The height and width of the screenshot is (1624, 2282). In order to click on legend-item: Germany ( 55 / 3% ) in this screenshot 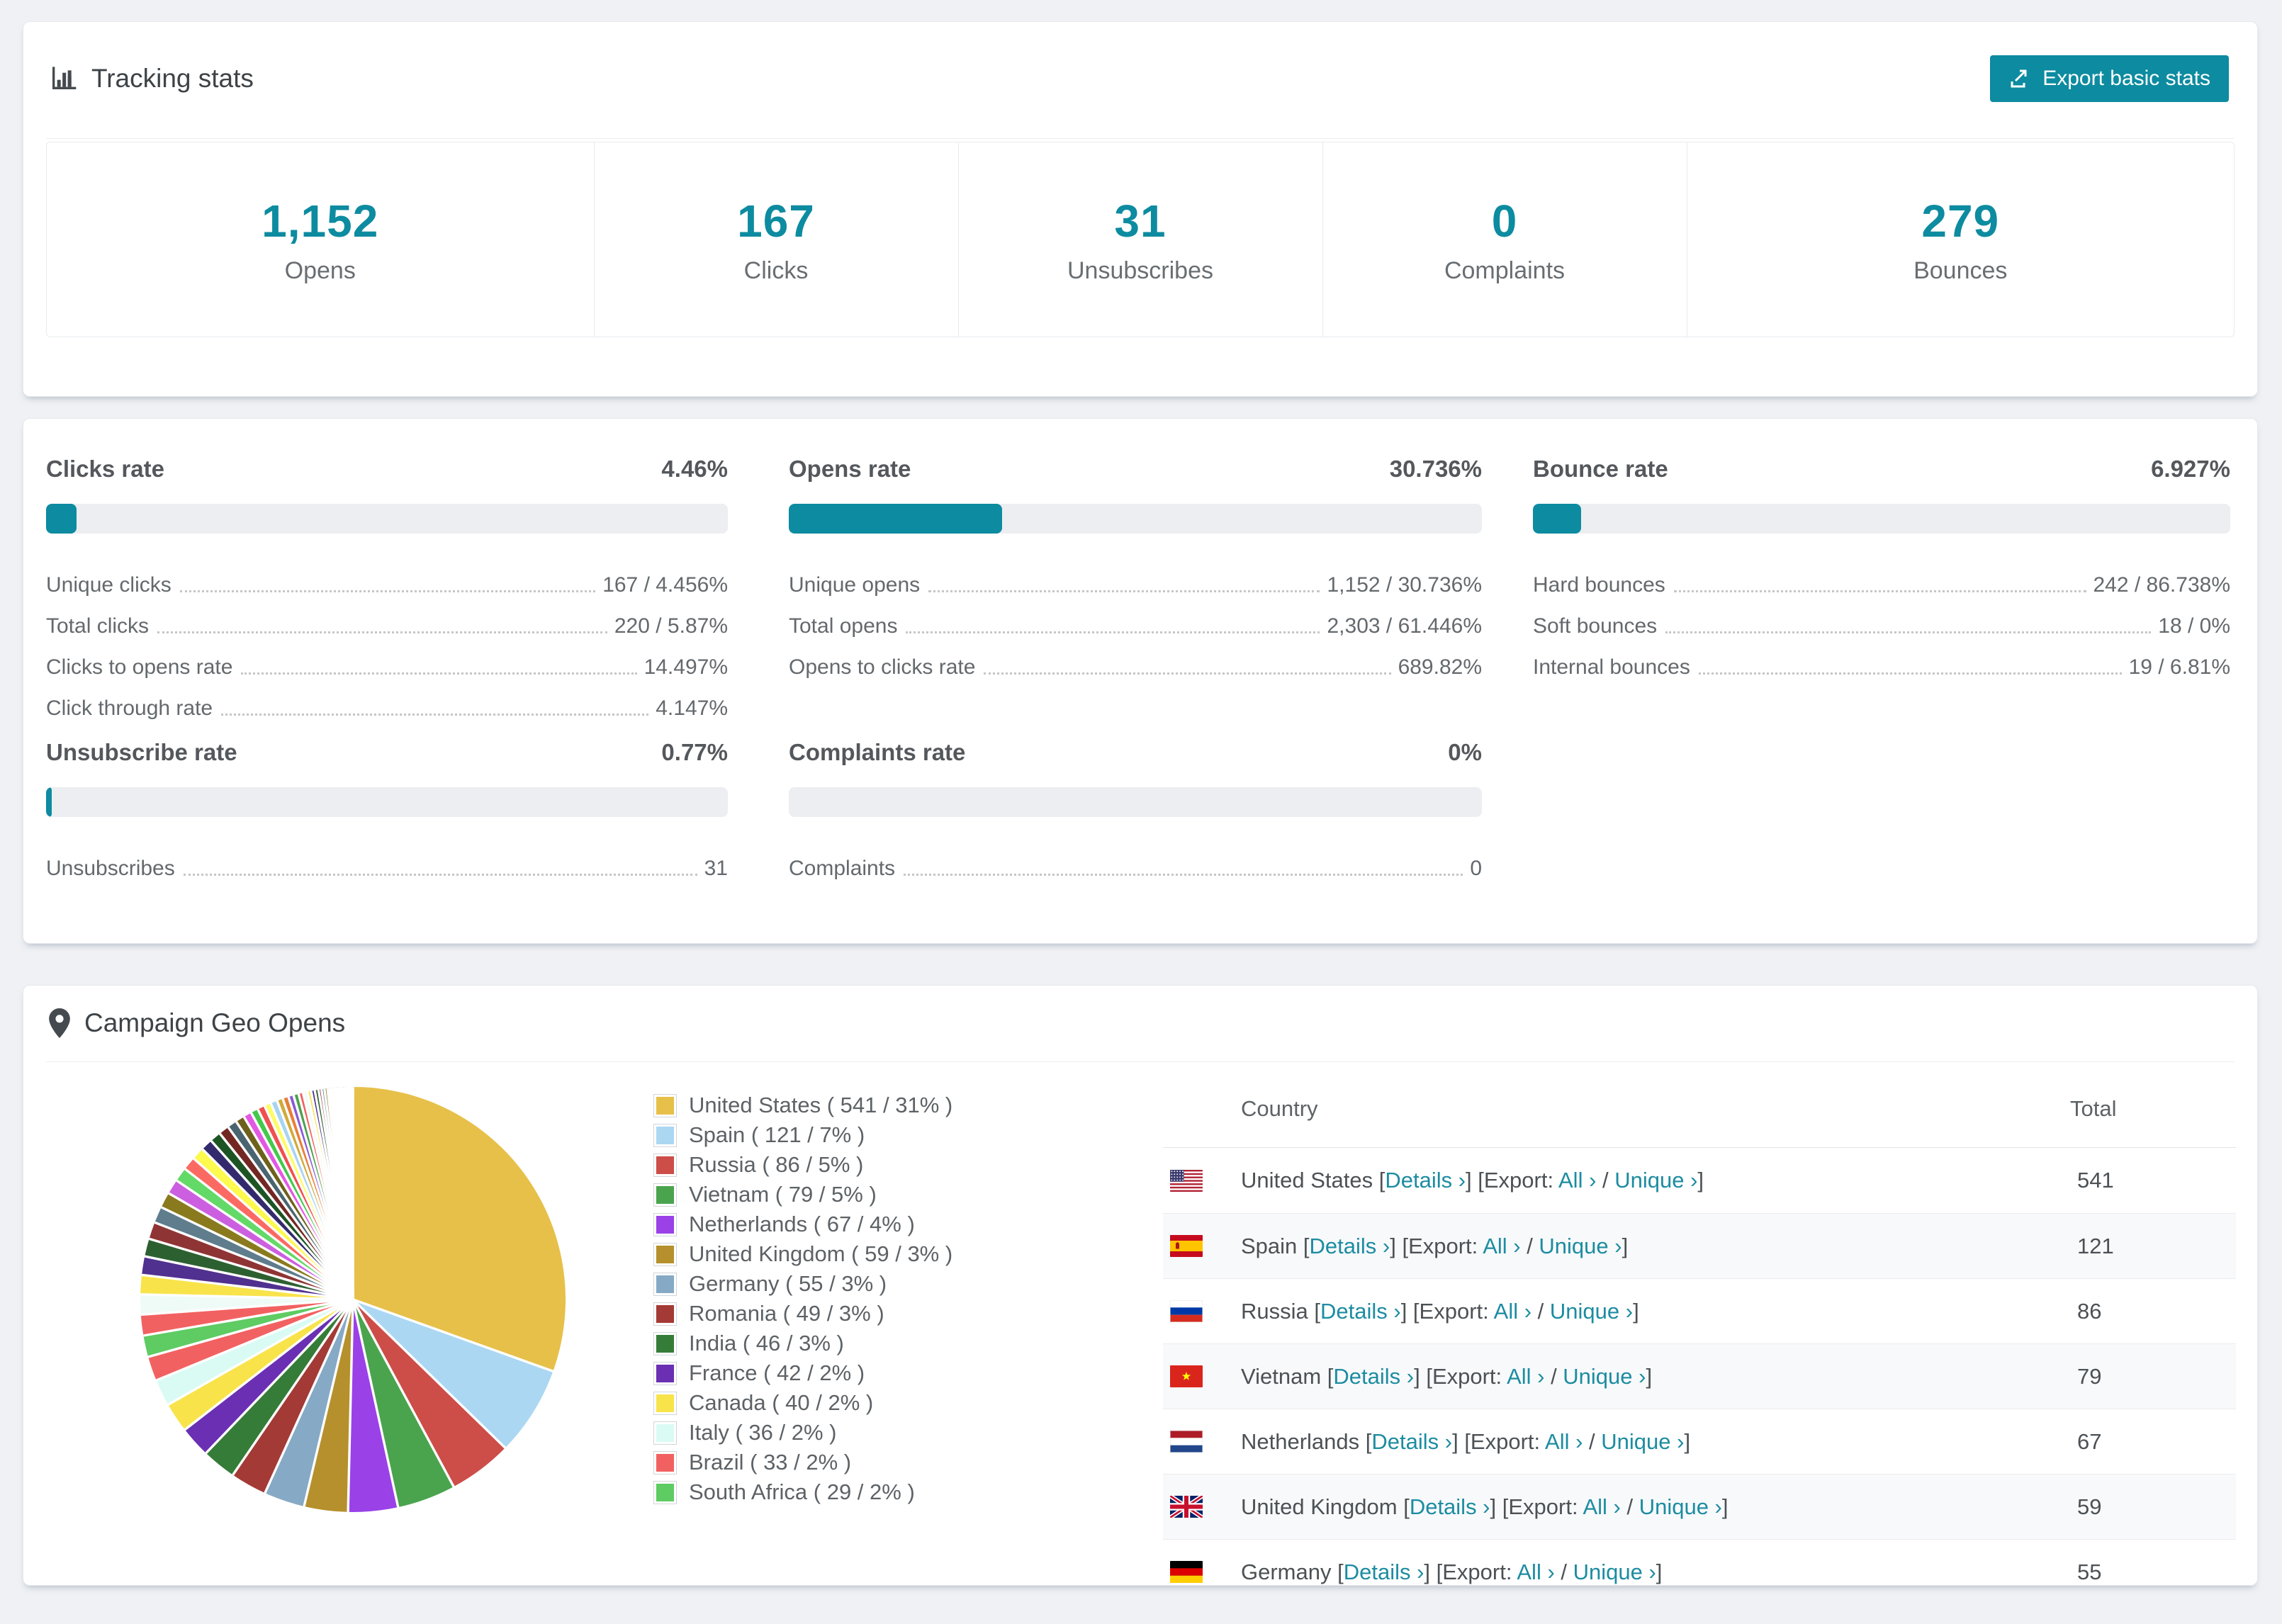, I will do `click(802, 1284)`.